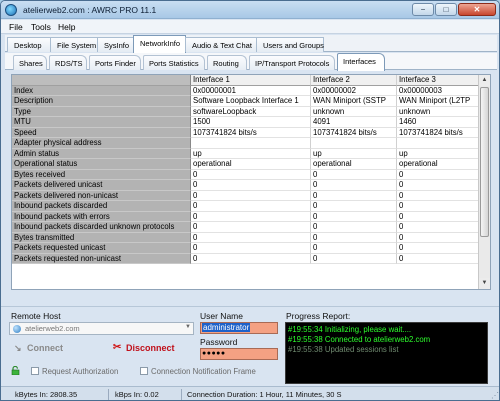 The height and width of the screenshot is (401, 500). I want to click on interface-2-cell: 1073741824 bits/s, so click(354, 132).